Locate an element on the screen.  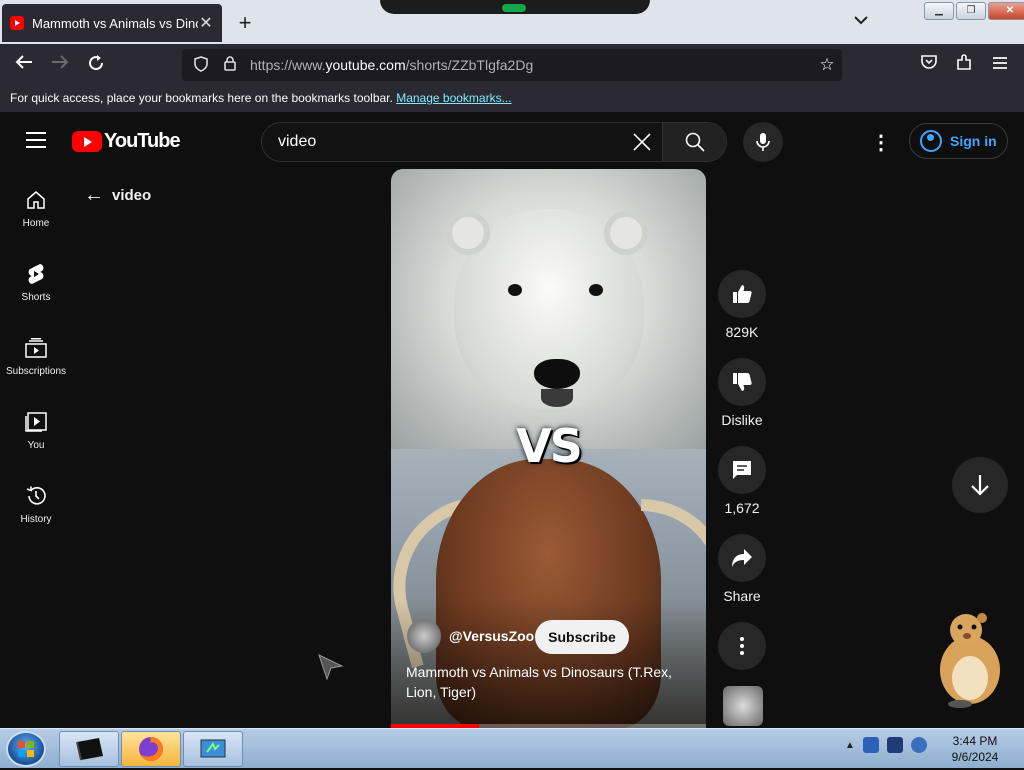
like-button is located at coordinates (742, 294).